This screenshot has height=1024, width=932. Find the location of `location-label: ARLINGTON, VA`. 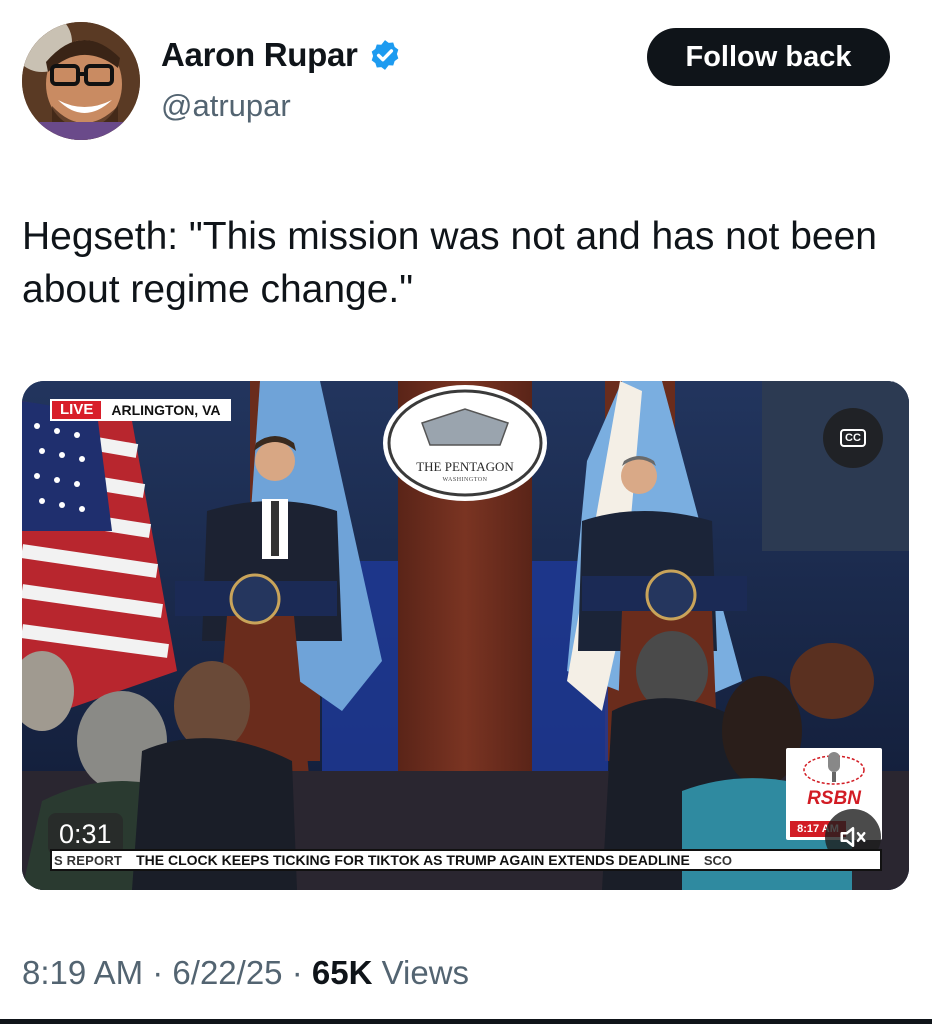

location-label: ARLINGTON, VA is located at coordinates (165, 410).